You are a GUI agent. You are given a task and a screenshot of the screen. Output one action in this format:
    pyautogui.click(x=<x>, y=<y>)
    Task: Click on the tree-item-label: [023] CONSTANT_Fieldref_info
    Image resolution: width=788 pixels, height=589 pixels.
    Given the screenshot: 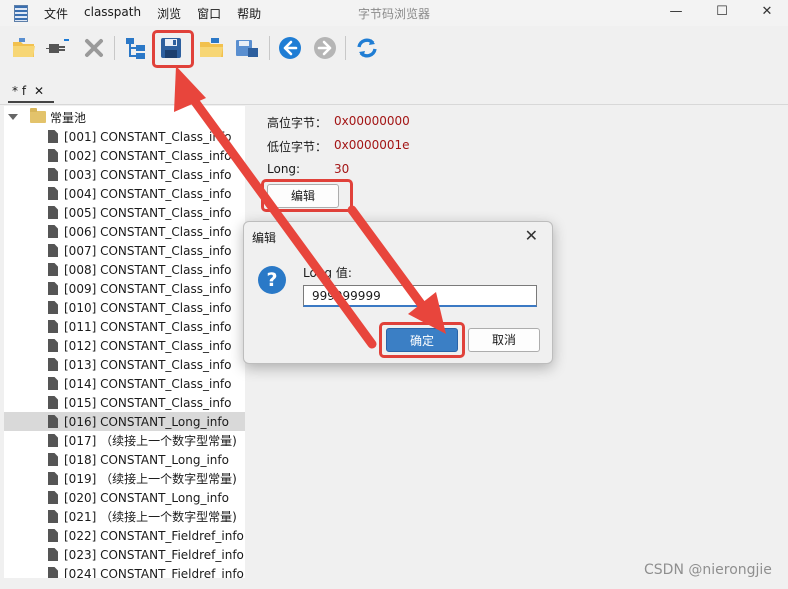 What is the action you would take?
    pyautogui.click(x=154, y=554)
    